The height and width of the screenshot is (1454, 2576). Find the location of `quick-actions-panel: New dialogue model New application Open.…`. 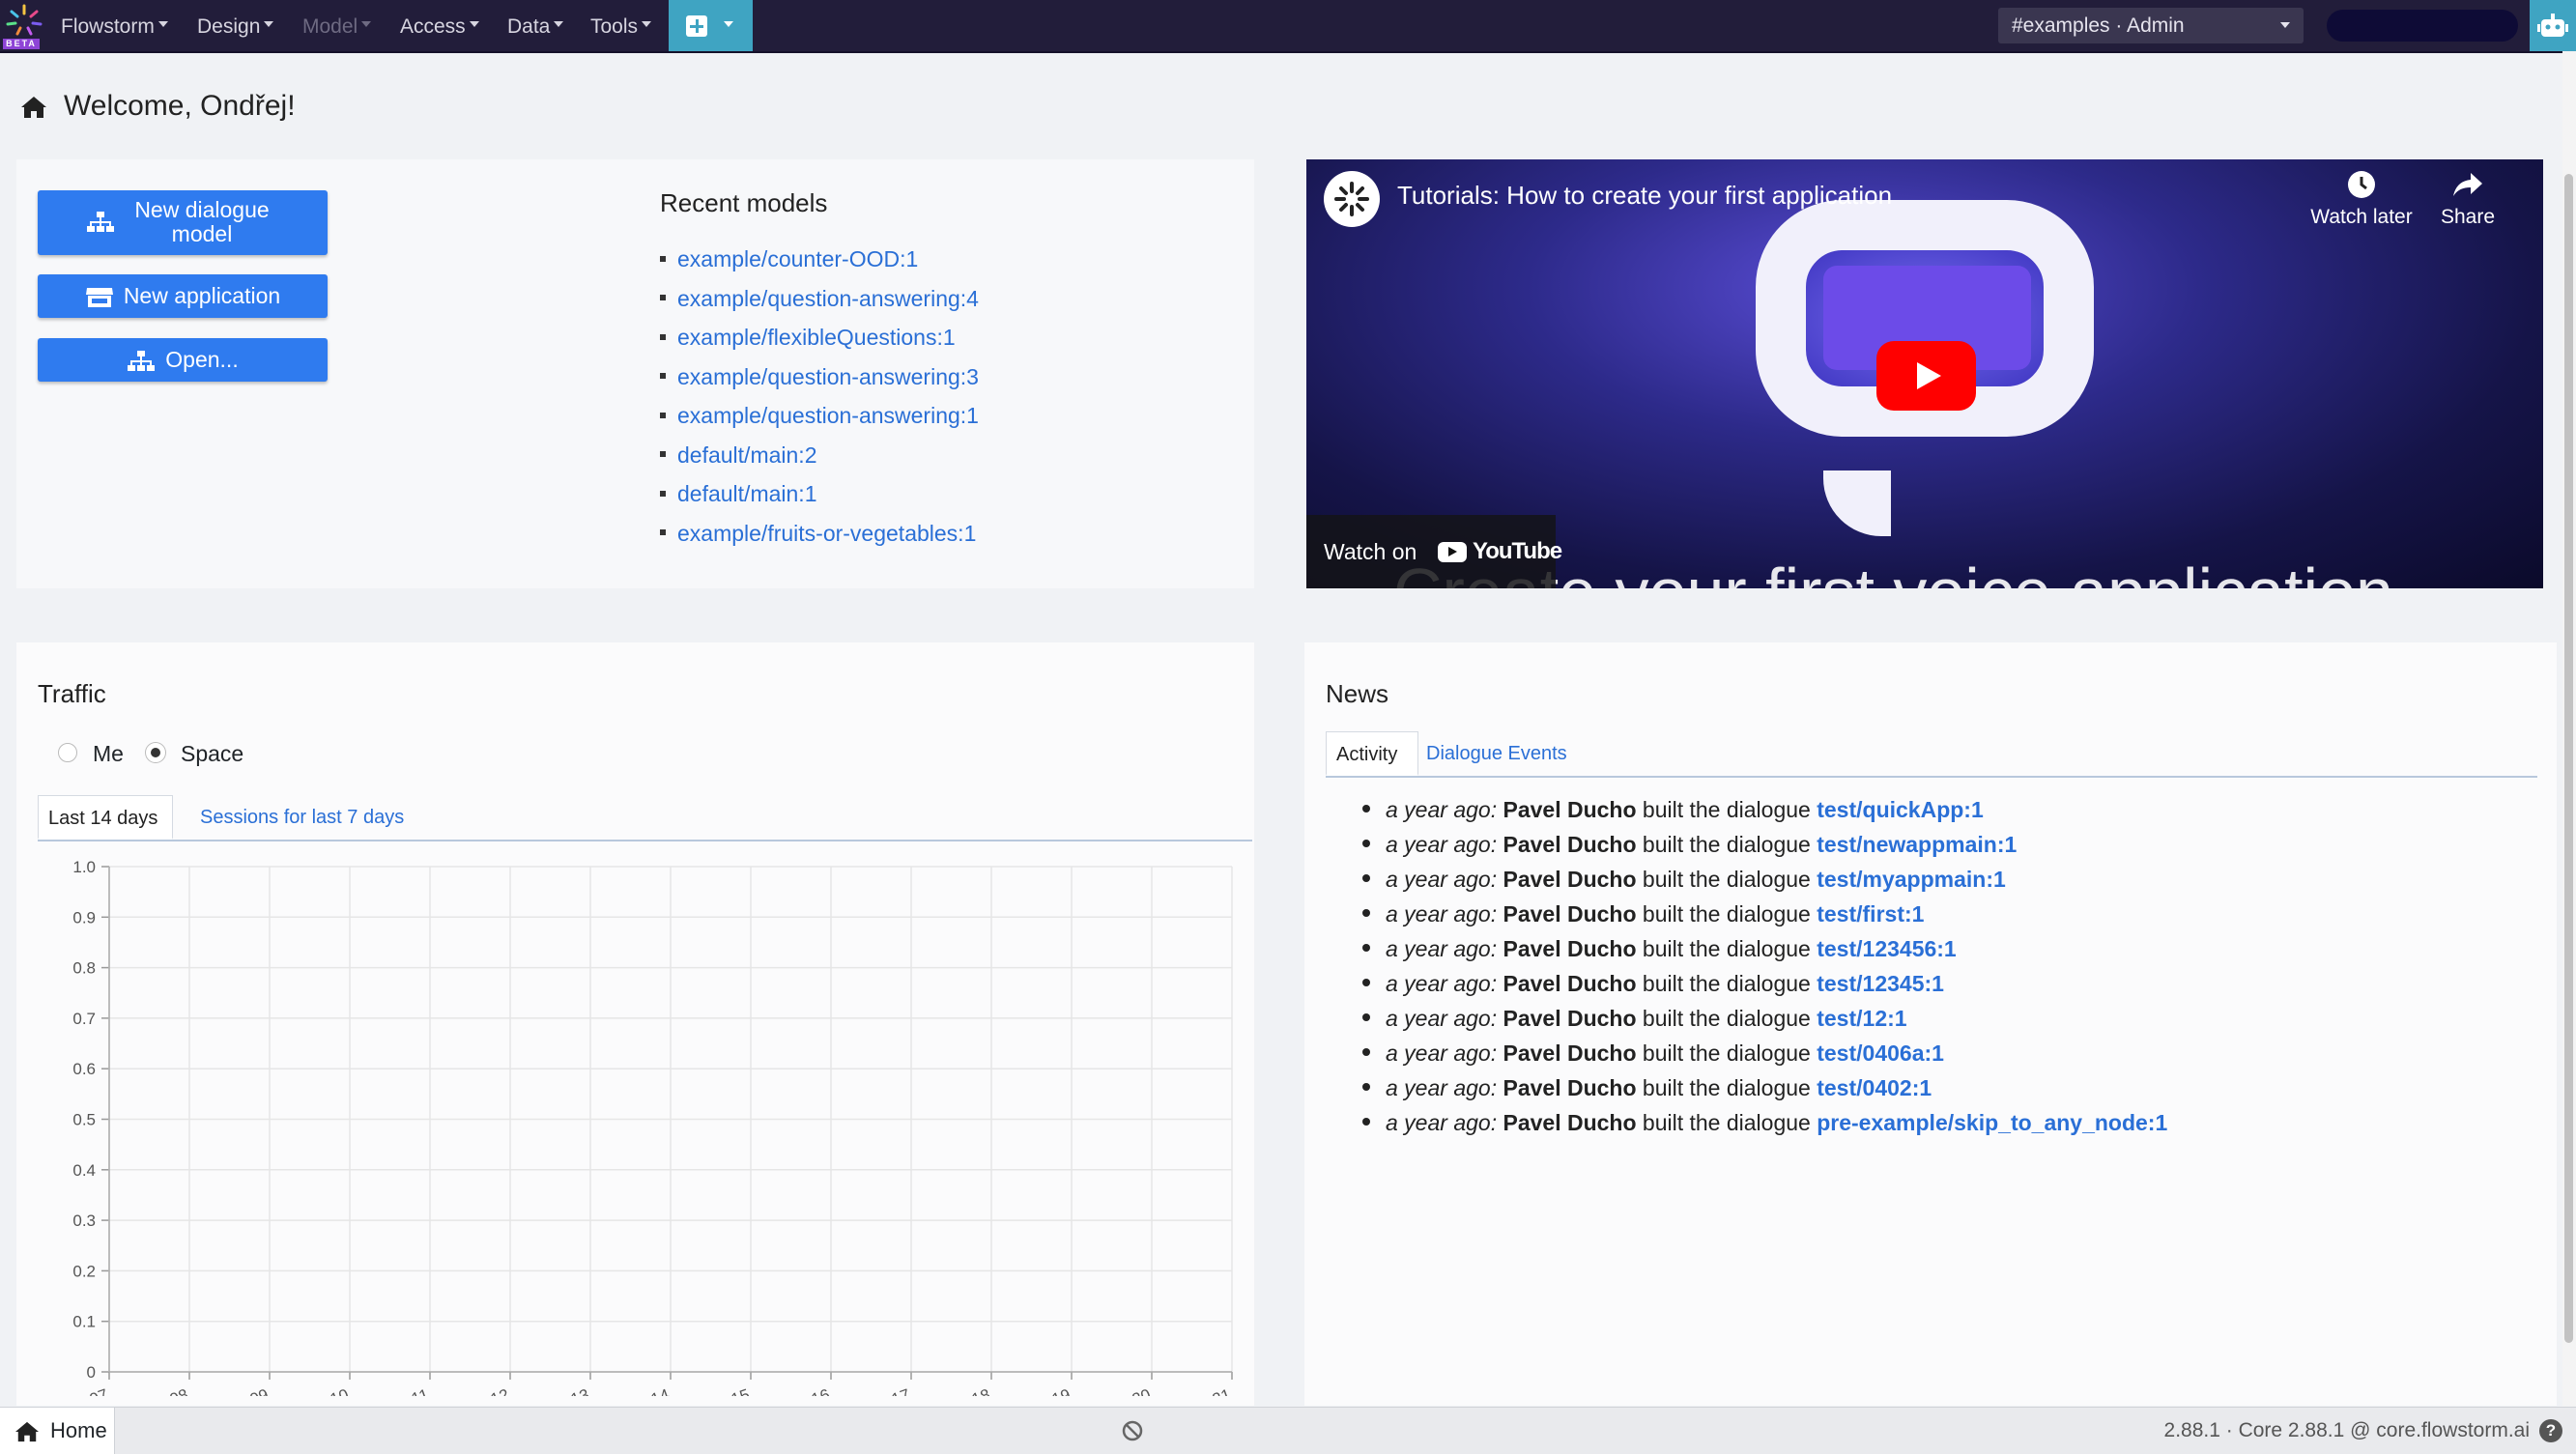

quick-actions-panel: New dialogue model New application Open.… is located at coordinates (635, 374).